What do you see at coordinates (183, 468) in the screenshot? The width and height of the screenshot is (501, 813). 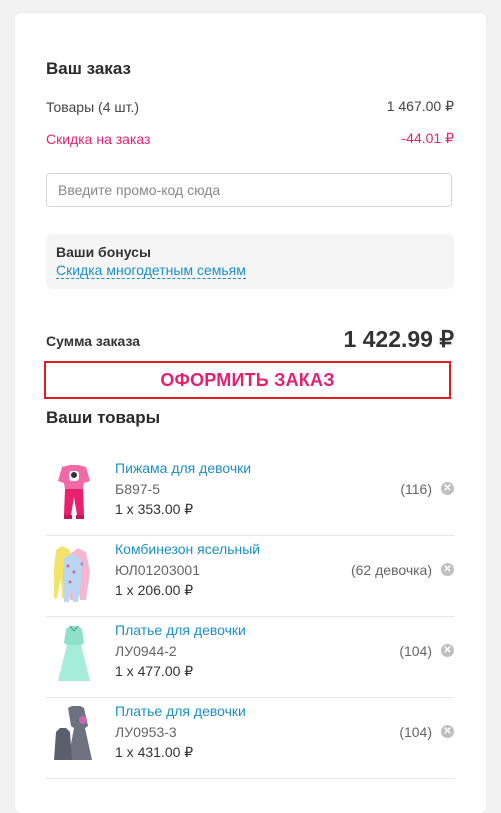 I see `item-name-link: Пижама для девочки` at bounding box center [183, 468].